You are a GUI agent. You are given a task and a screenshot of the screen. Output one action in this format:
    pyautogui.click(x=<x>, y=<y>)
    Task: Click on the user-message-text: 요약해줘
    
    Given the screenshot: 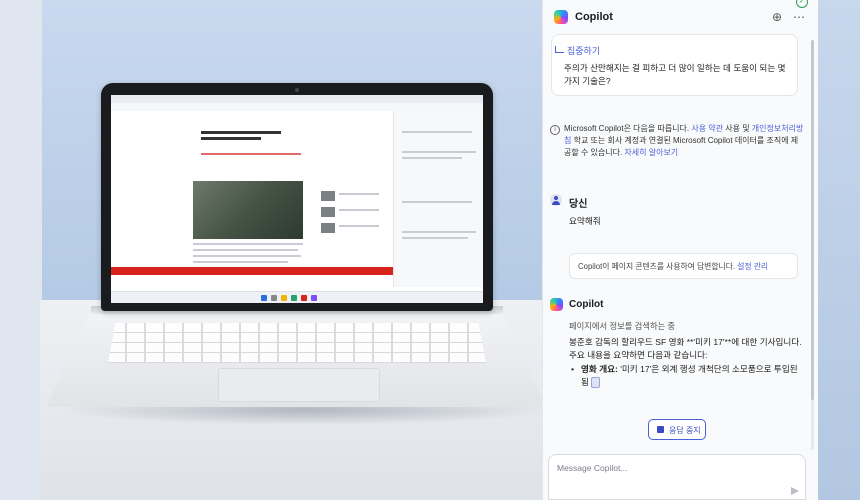 What is the action you would take?
    pyautogui.click(x=585, y=221)
    